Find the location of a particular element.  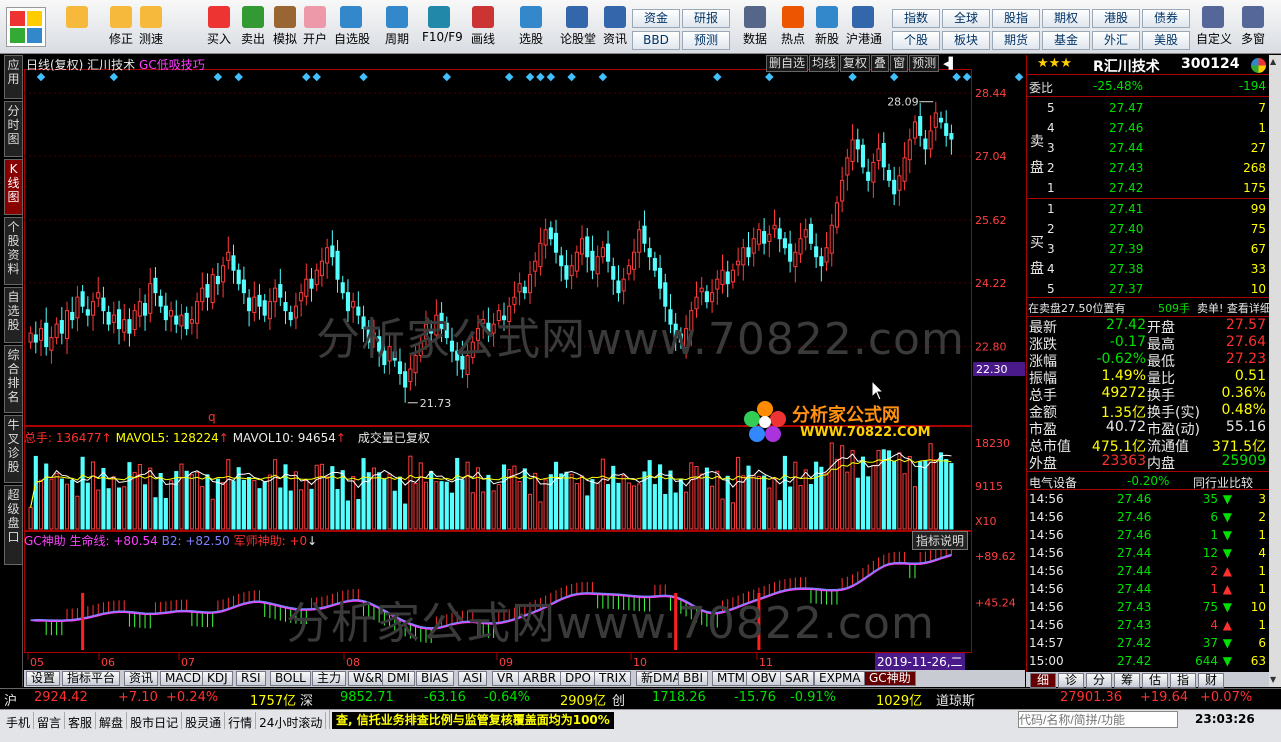

quote-tab-5: 指 is located at coordinates (1183, 680).